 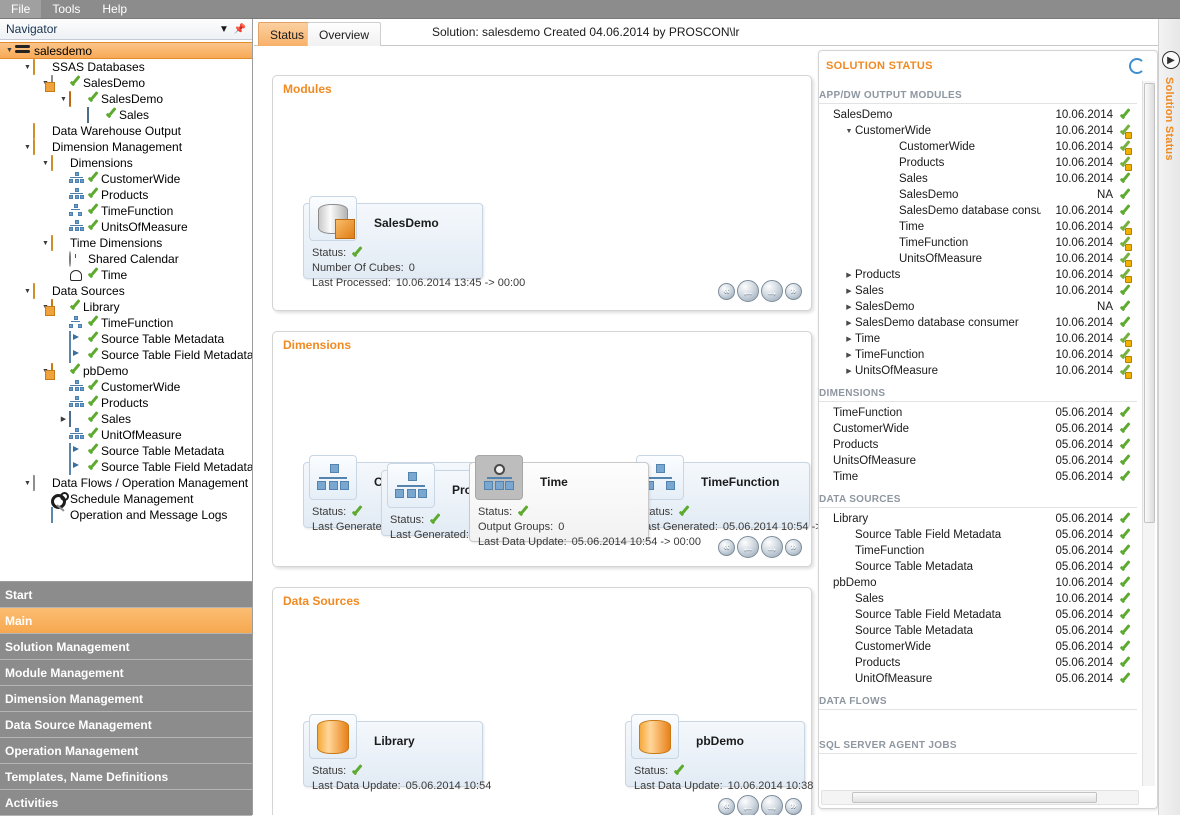 What do you see at coordinates (240, 29) in the screenshot?
I see `pin-icon: 📌` at bounding box center [240, 29].